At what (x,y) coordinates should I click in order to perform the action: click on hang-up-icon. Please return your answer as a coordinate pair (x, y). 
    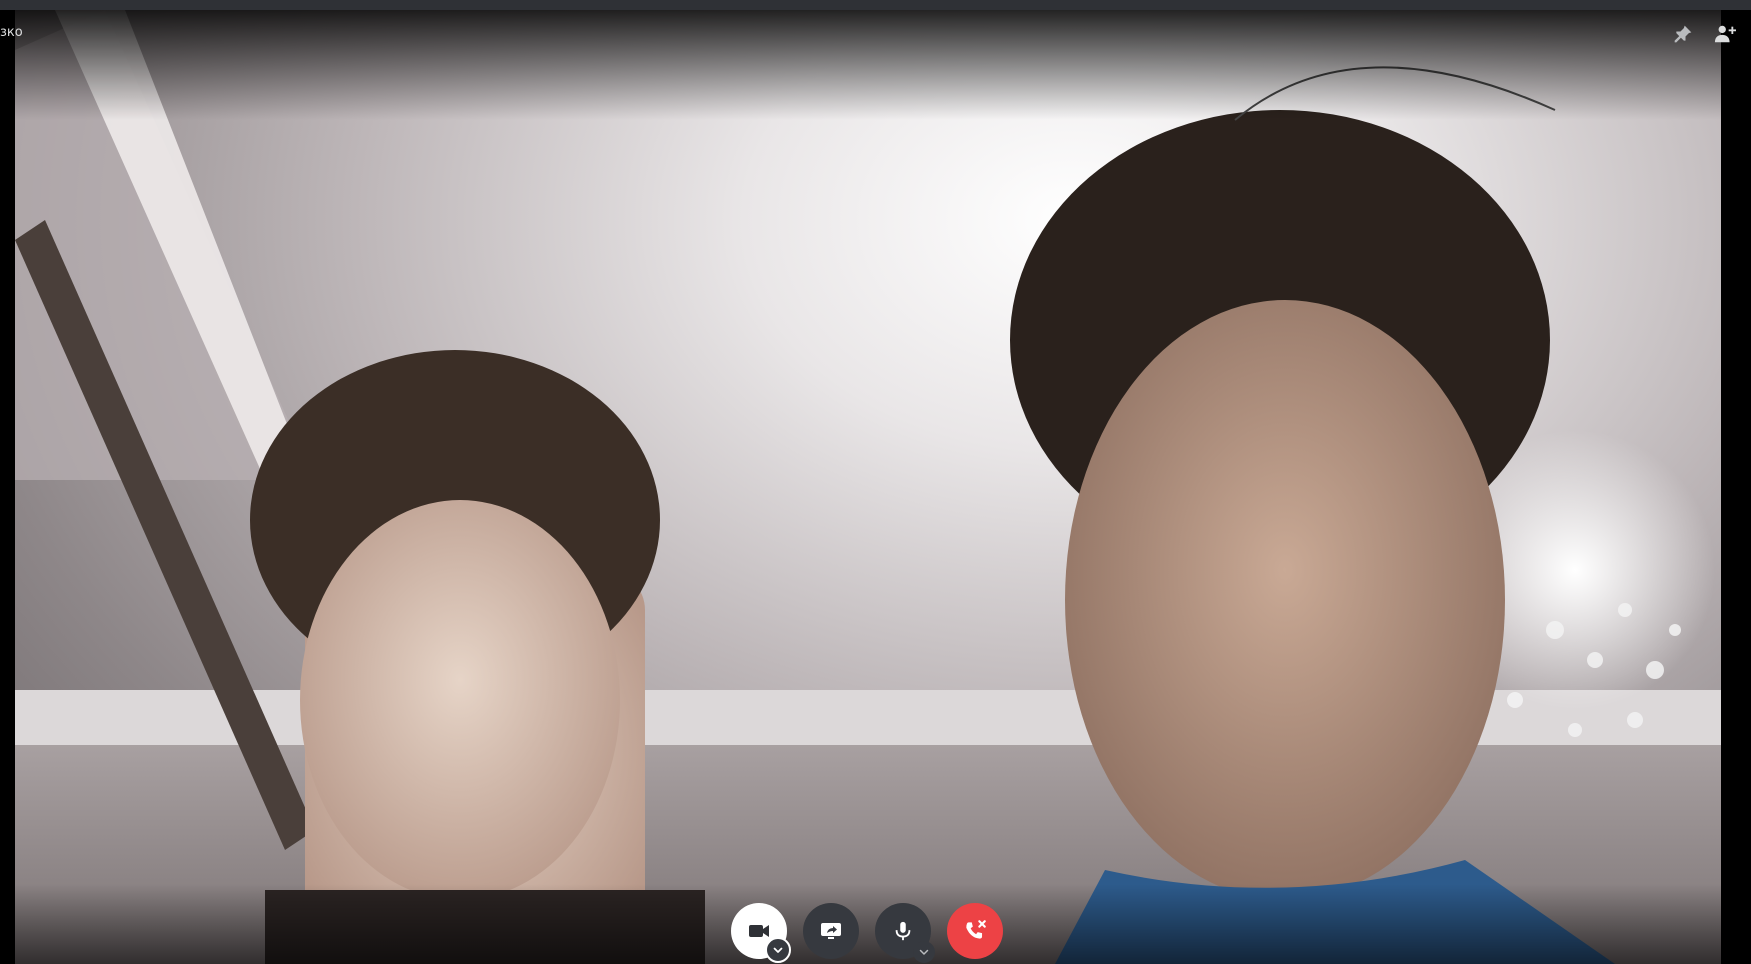
    Looking at the image, I should click on (976, 929).